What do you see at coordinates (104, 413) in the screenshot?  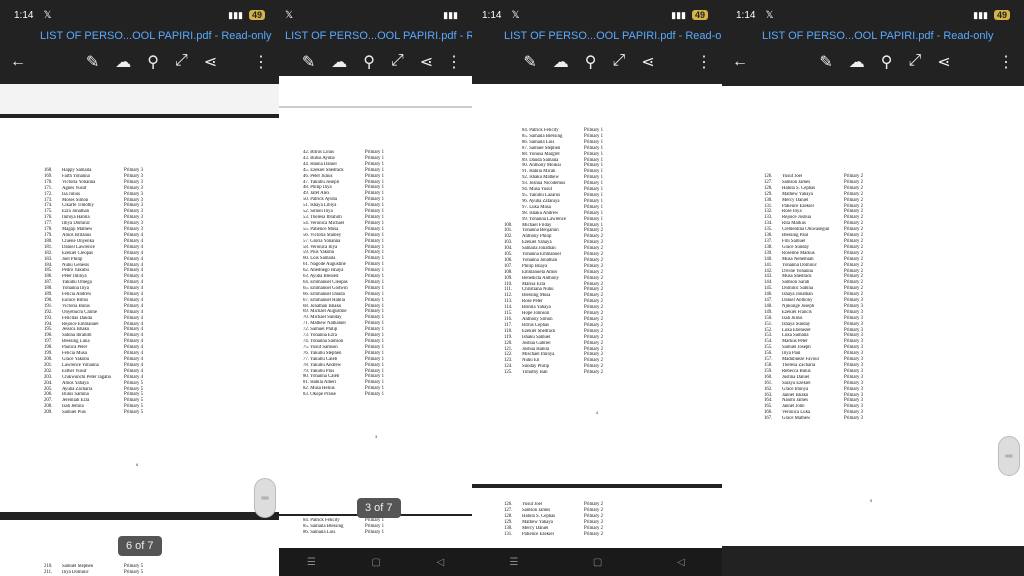 I see `list-row: 209. Samuel Pius Primary 5` at bounding box center [104, 413].